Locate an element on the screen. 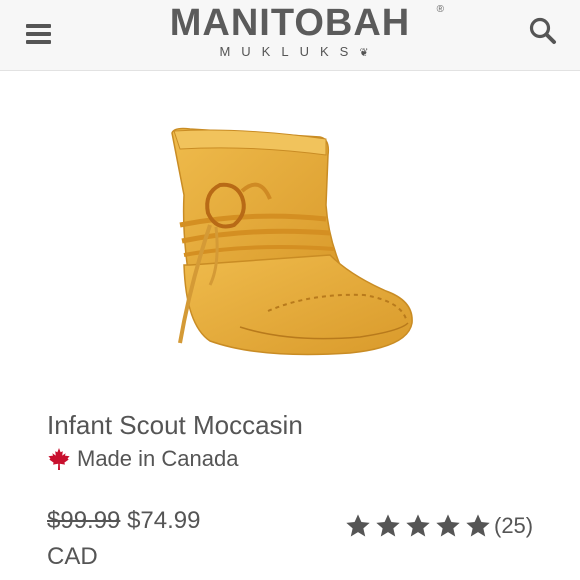 The height and width of the screenshot is (580, 580). sale-price: $74.99 is located at coordinates (164, 520).